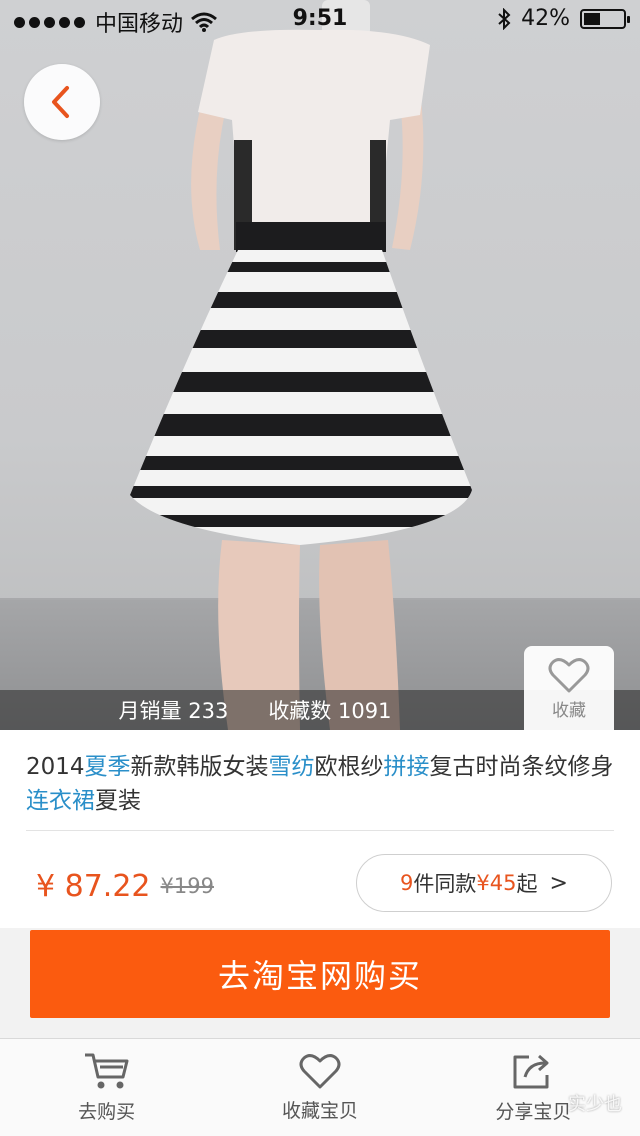 The height and width of the screenshot is (1136, 640). I want to click on tab-share-label: 分享宝贝, so click(533, 1112).